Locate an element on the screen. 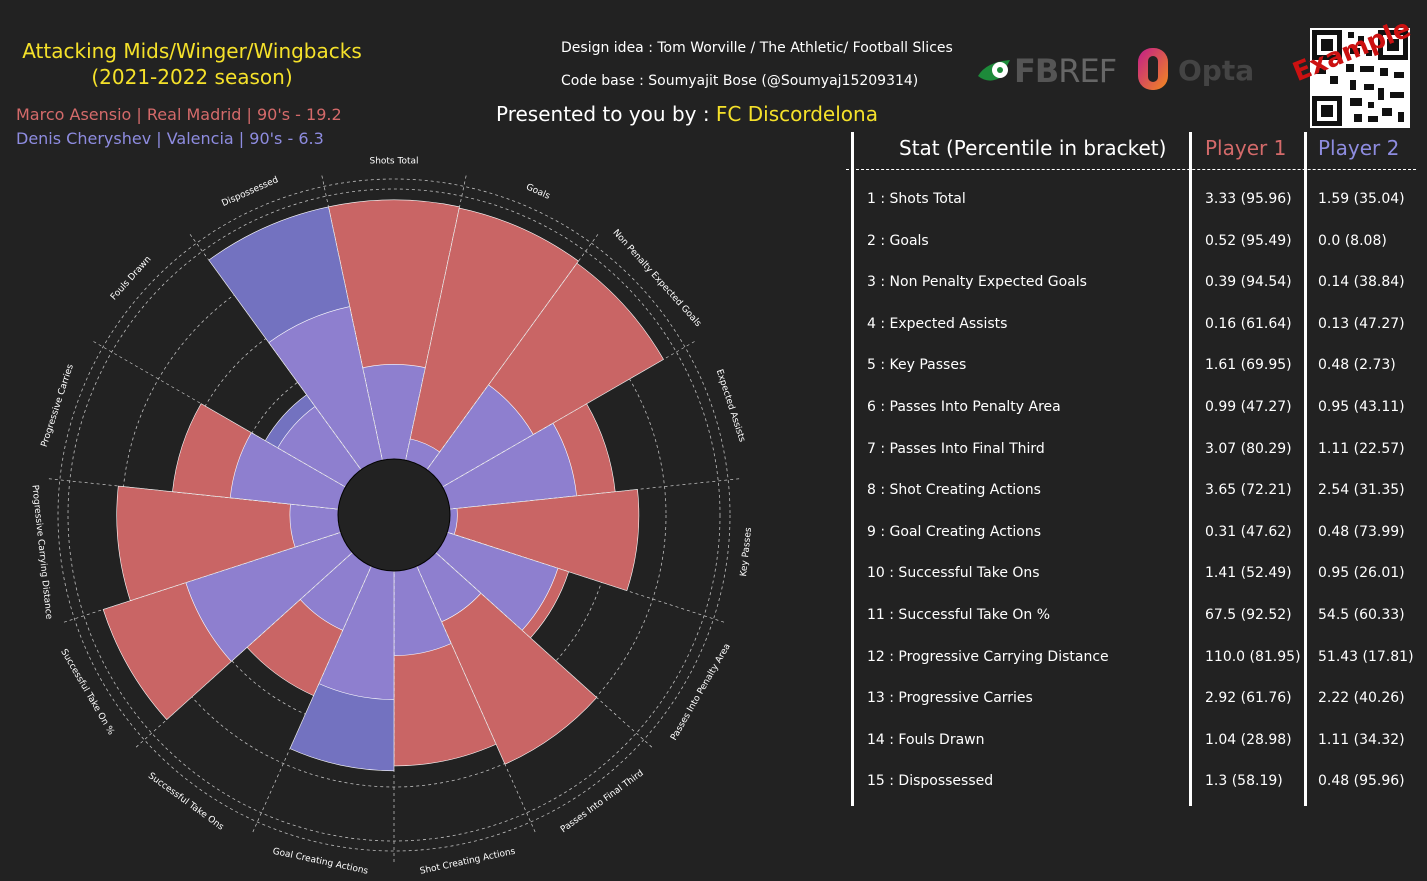 The height and width of the screenshot is (881, 1427). fbref-logo: FBREF is located at coordinates (1046, 71).